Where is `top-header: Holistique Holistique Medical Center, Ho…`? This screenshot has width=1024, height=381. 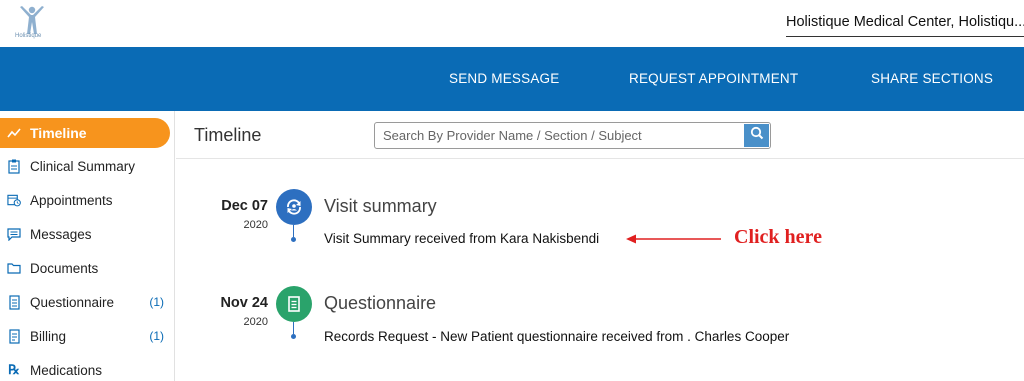 top-header: Holistique Holistique Medical Center, Ho… is located at coordinates (512, 23).